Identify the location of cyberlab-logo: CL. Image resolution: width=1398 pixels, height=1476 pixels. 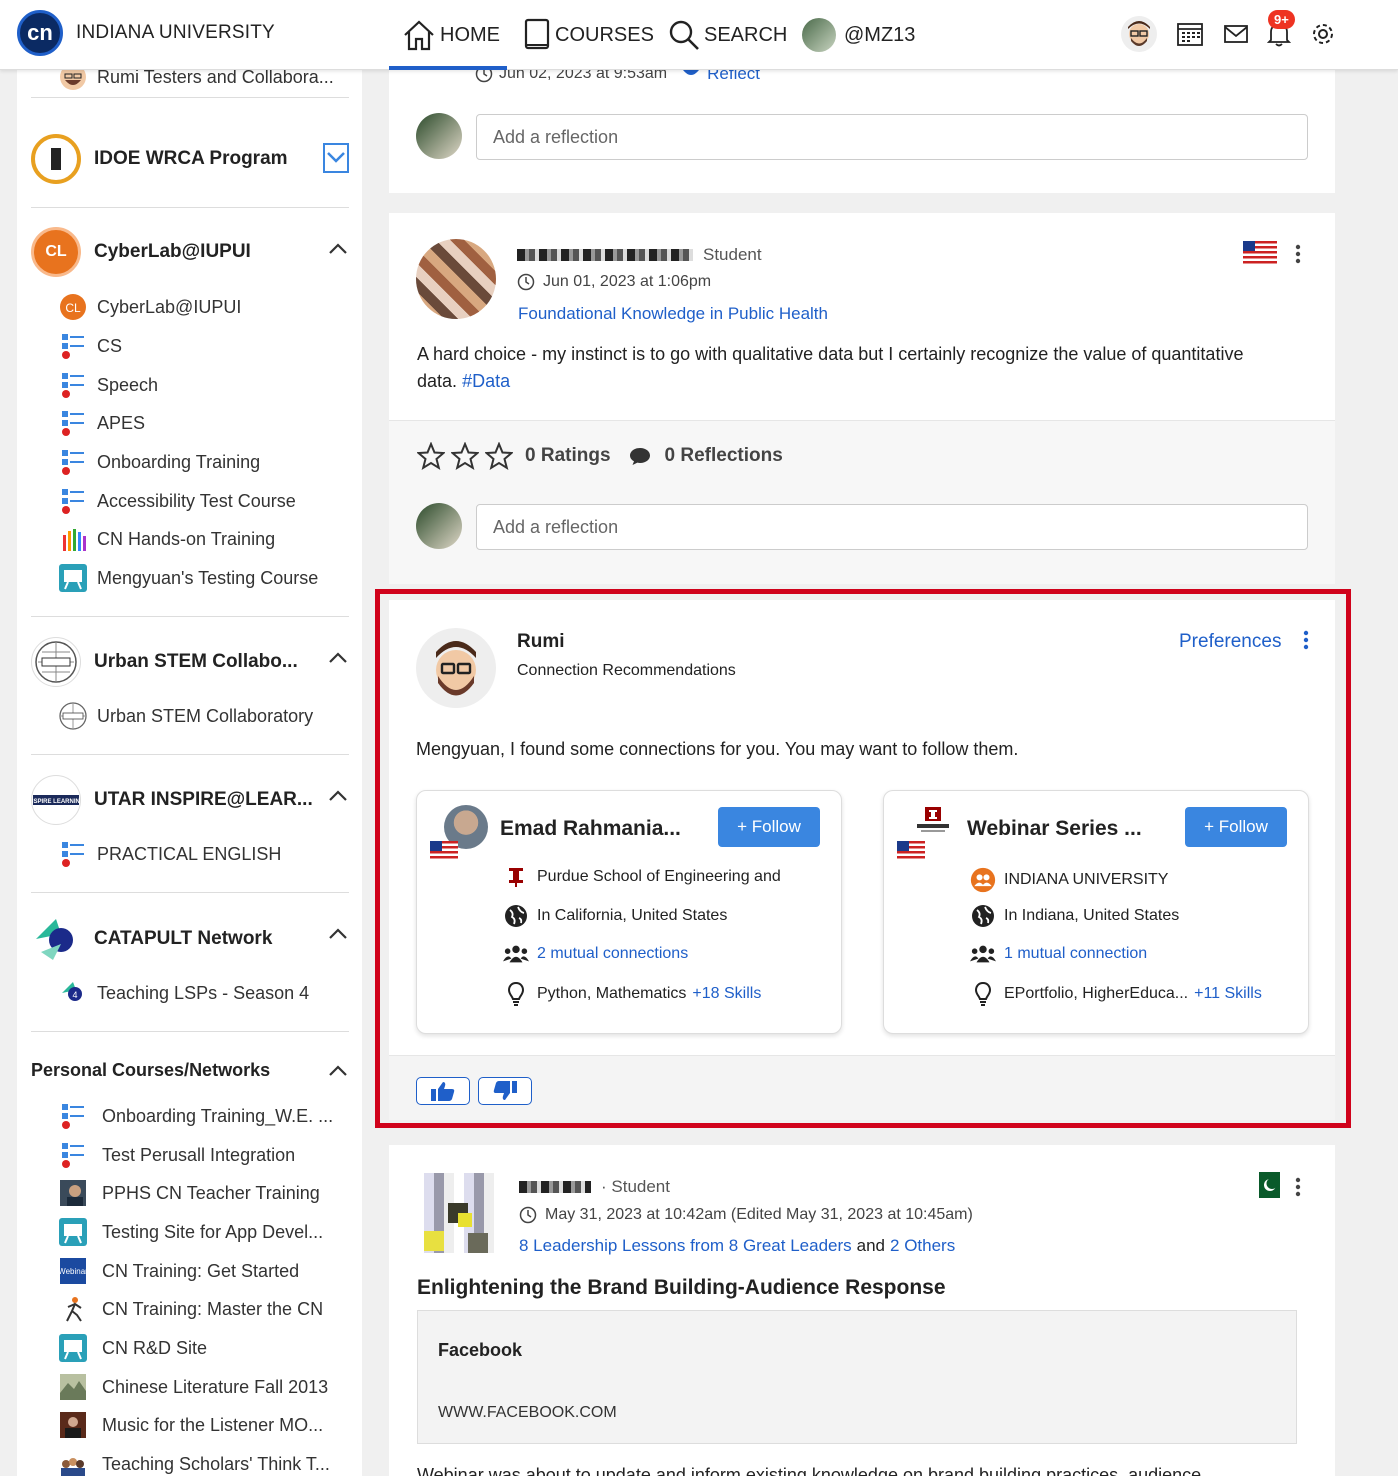
(56, 252).